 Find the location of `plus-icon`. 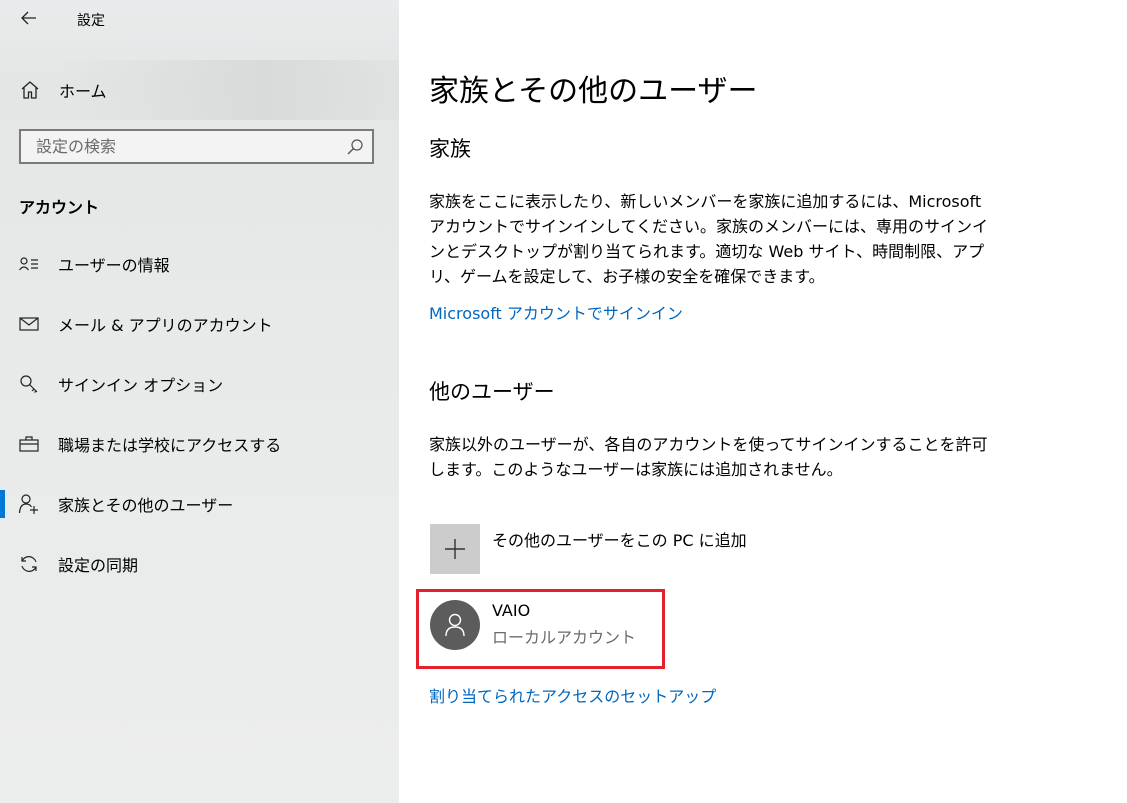

plus-icon is located at coordinates (455, 549).